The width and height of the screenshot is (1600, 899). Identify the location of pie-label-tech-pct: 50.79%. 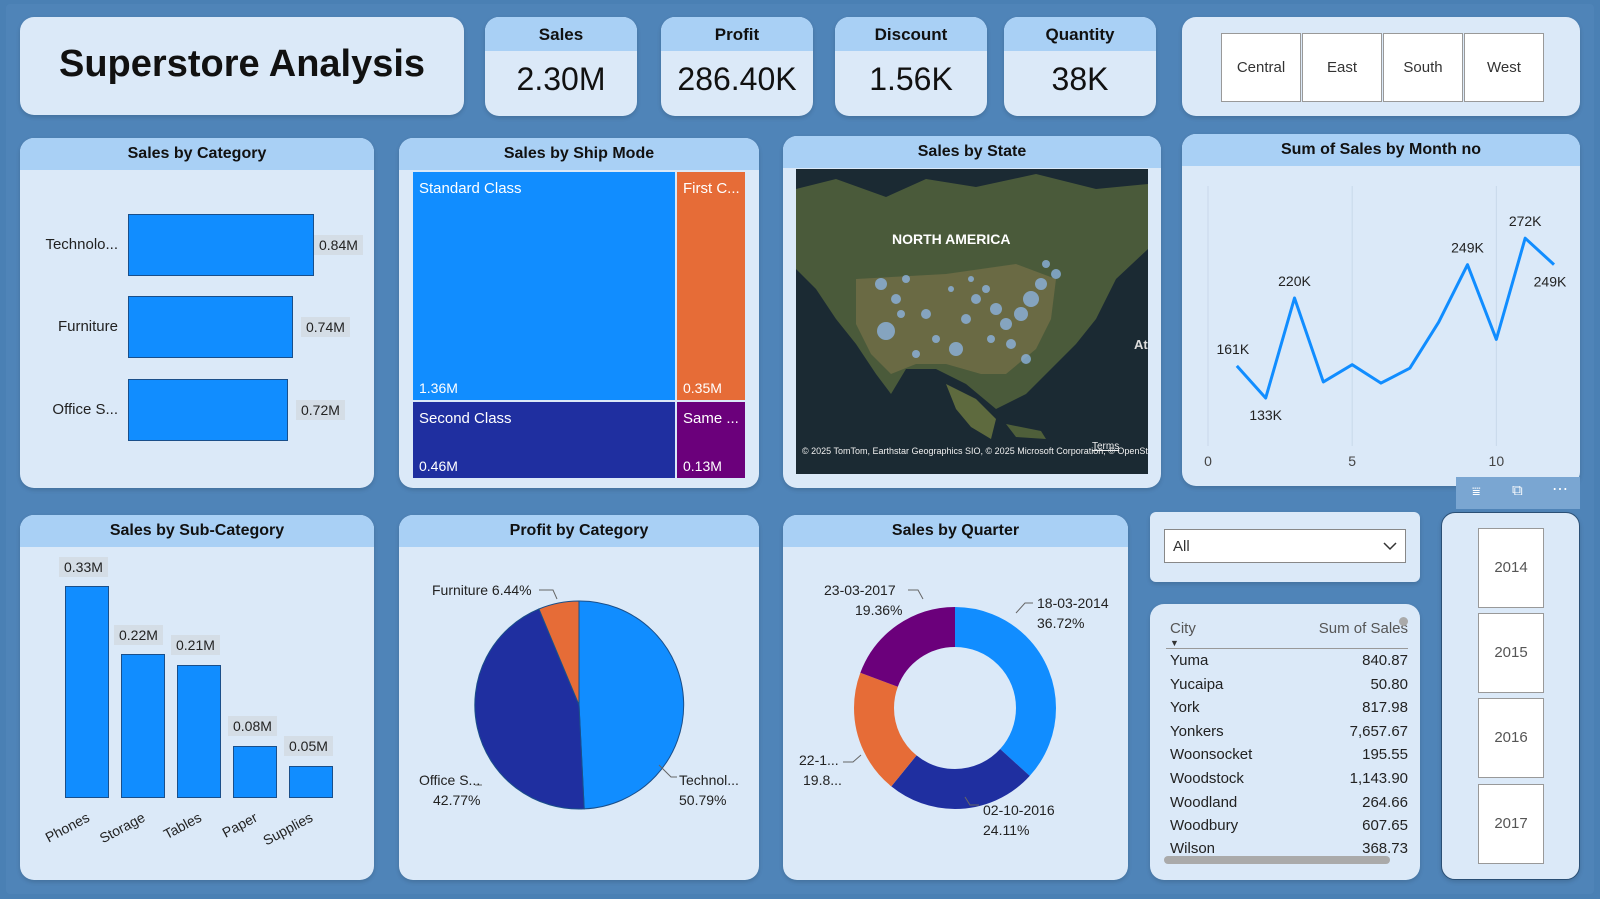
(703, 800).